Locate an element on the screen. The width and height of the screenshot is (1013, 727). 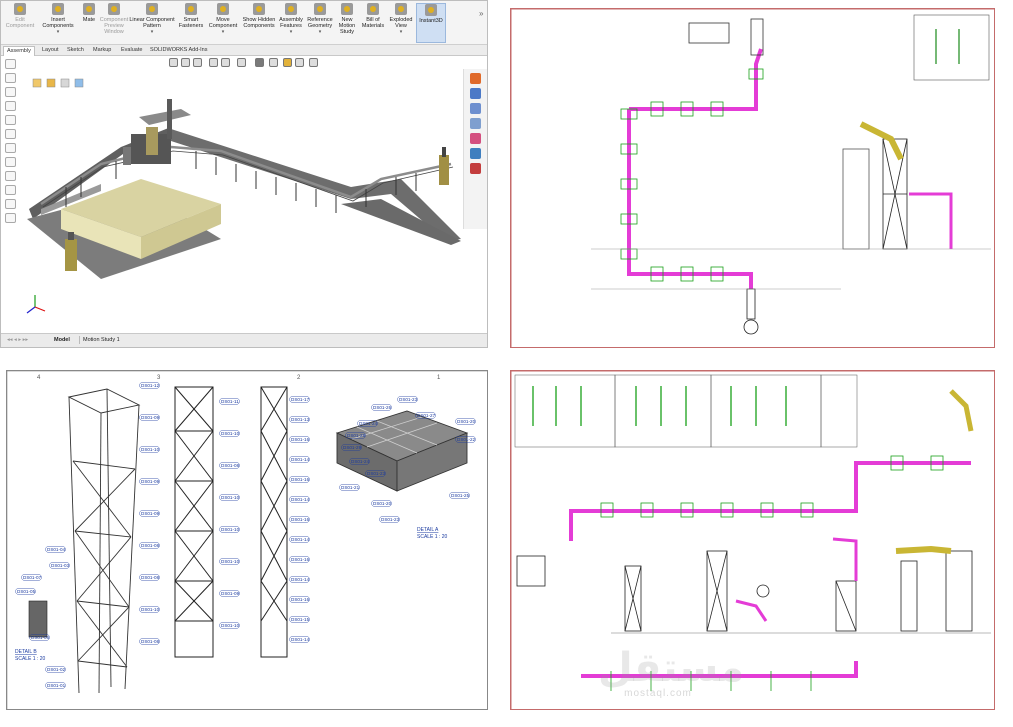
tab-model: Model is located at coordinates (62, 340).